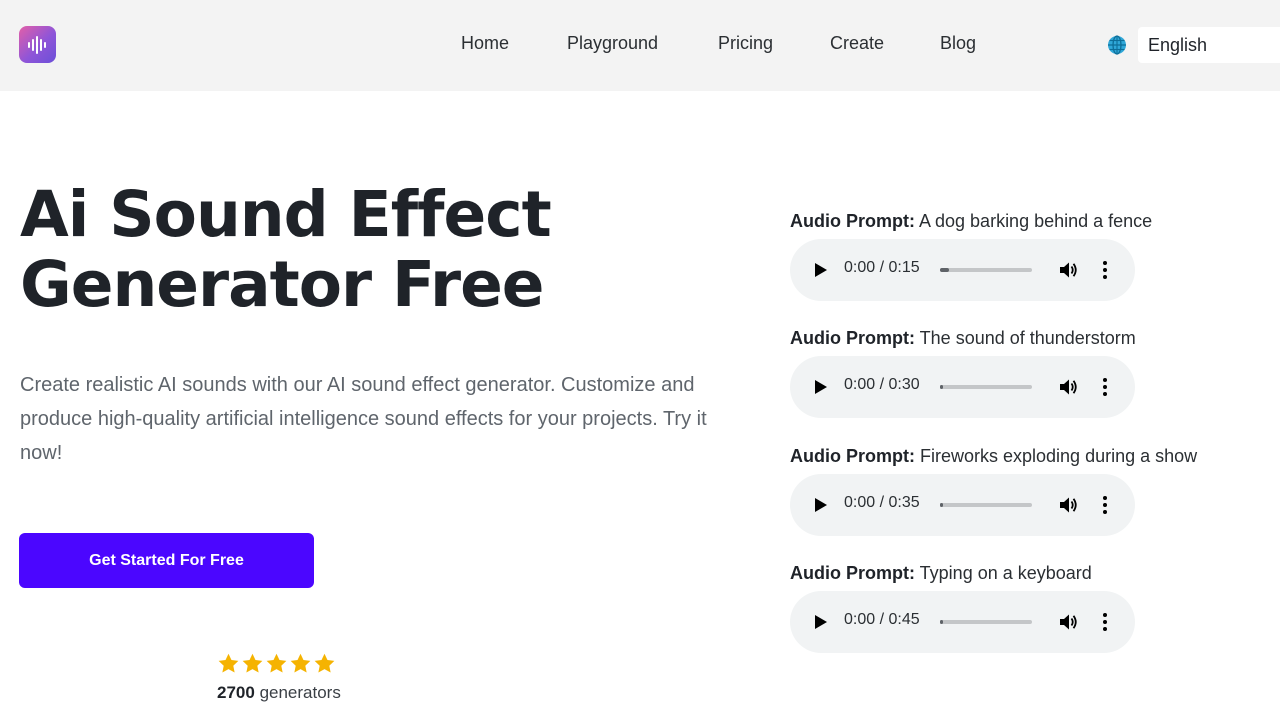 This screenshot has height=720, width=1280. What do you see at coordinates (882, 502) in the screenshot?
I see `audio-time: 0:00 / 0:35` at bounding box center [882, 502].